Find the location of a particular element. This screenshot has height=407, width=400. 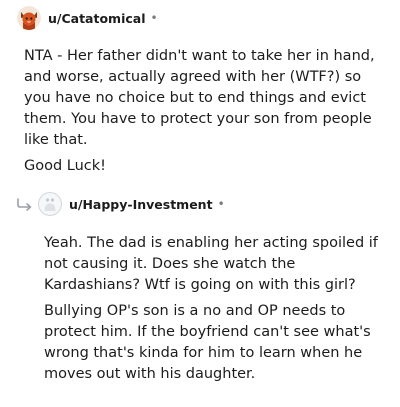

reply-arrow-icon is located at coordinates (24, 204).